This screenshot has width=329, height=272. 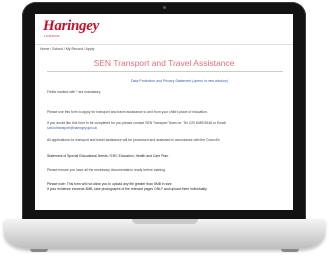 What do you see at coordinates (164, 44) in the screenshot?
I see `header-divider` at bounding box center [164, 44].